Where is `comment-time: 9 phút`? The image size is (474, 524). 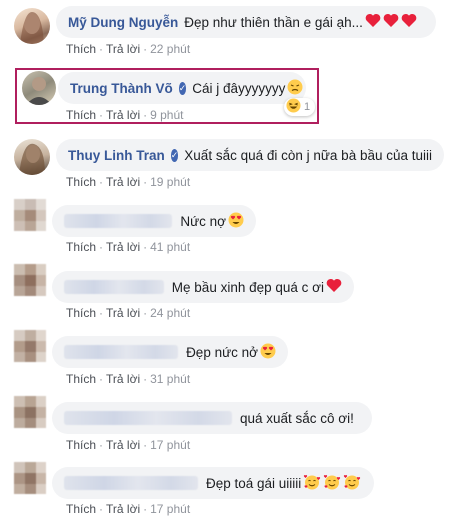
comment-time: 9 phút is located at coordinates (166, 115).